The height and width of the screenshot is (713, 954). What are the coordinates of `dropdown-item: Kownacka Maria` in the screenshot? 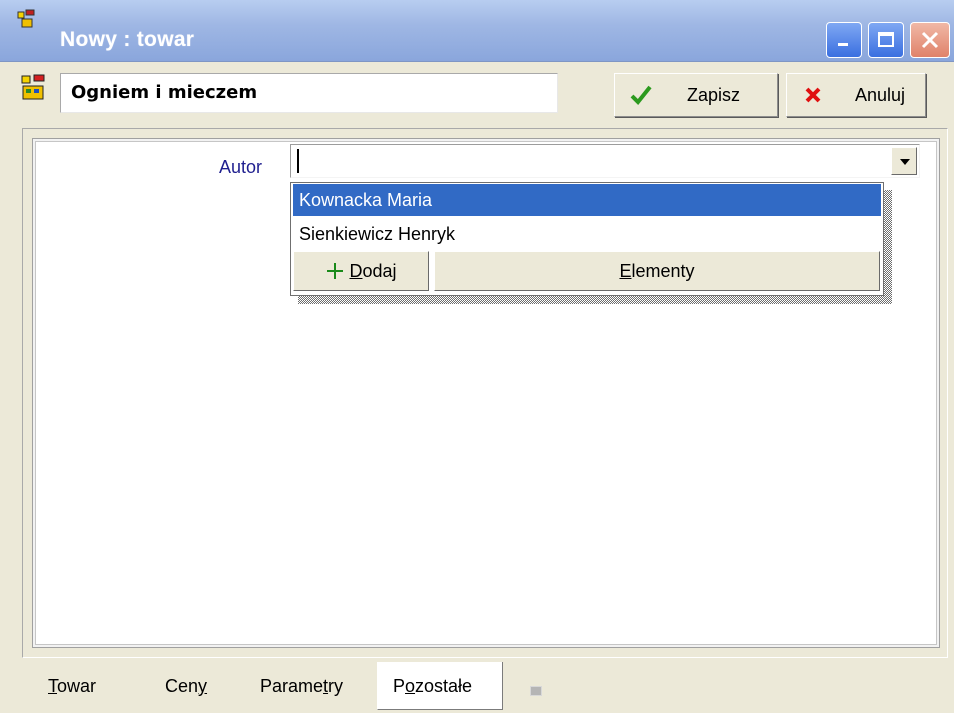 It's located at (587, 200).